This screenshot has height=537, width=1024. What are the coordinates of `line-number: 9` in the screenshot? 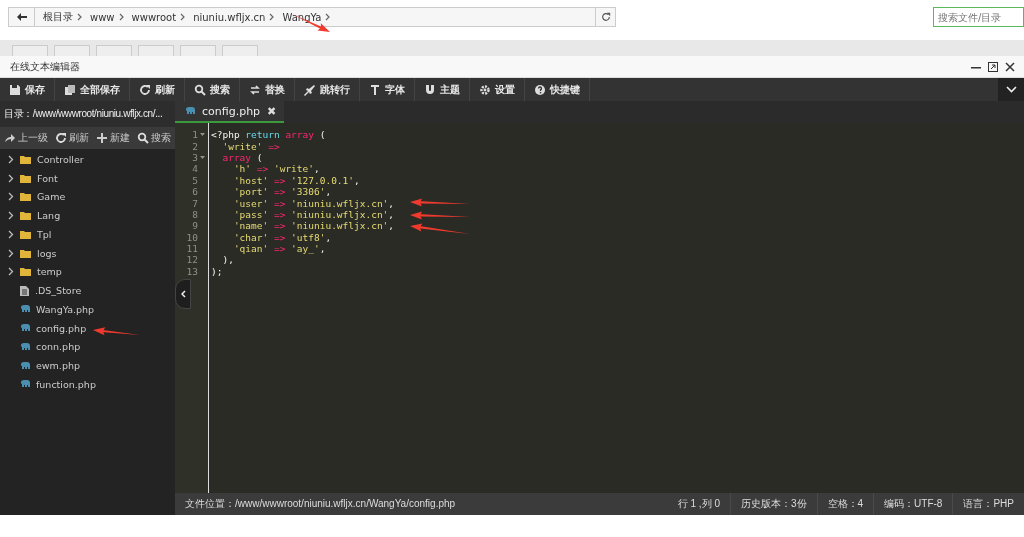 It's located at (195, 226).